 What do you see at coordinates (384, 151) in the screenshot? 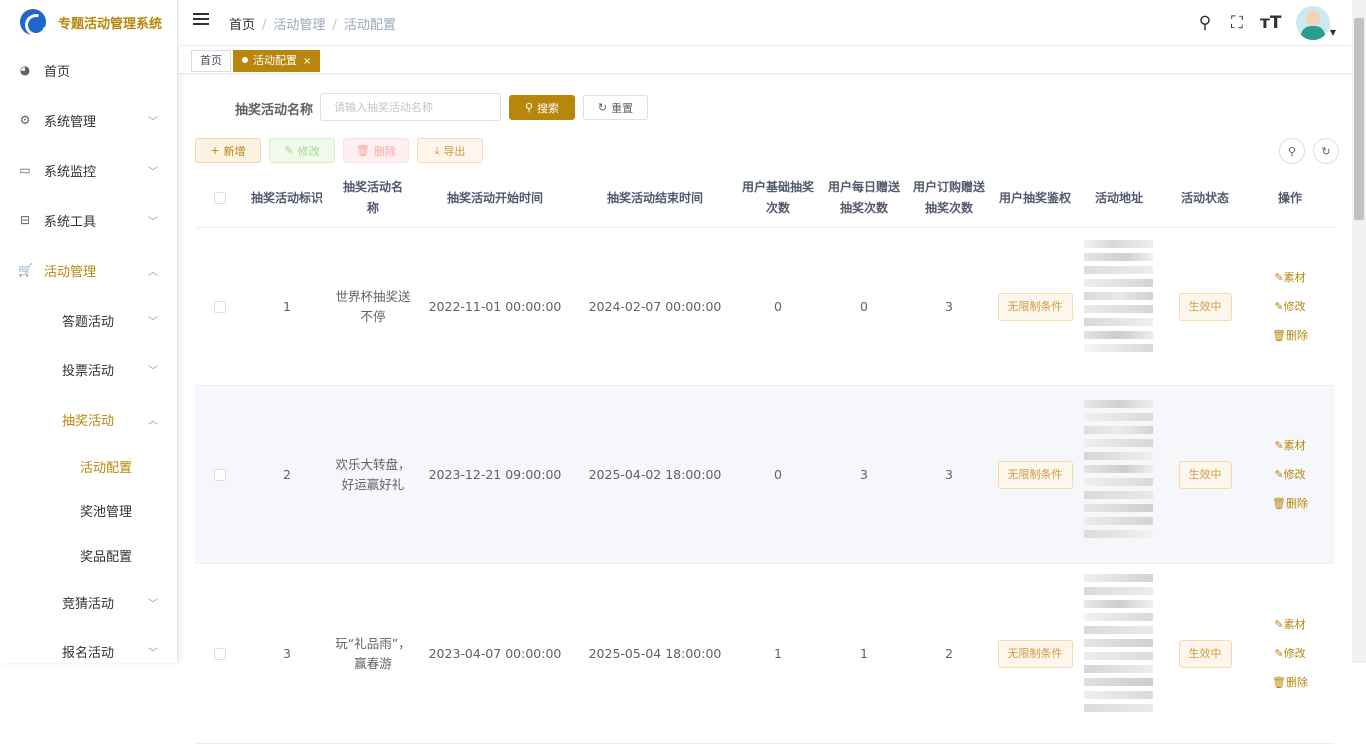
I see `delete-button-label: 删除` at bounding box center [384, 151].